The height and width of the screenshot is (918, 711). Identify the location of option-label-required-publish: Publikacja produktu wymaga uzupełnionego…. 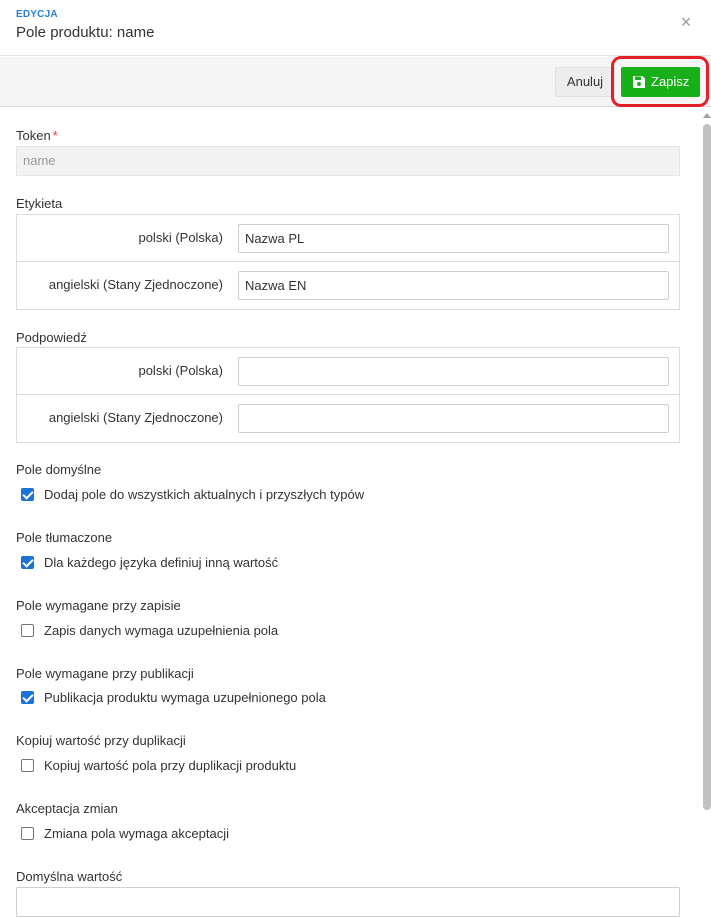
(185, 697).